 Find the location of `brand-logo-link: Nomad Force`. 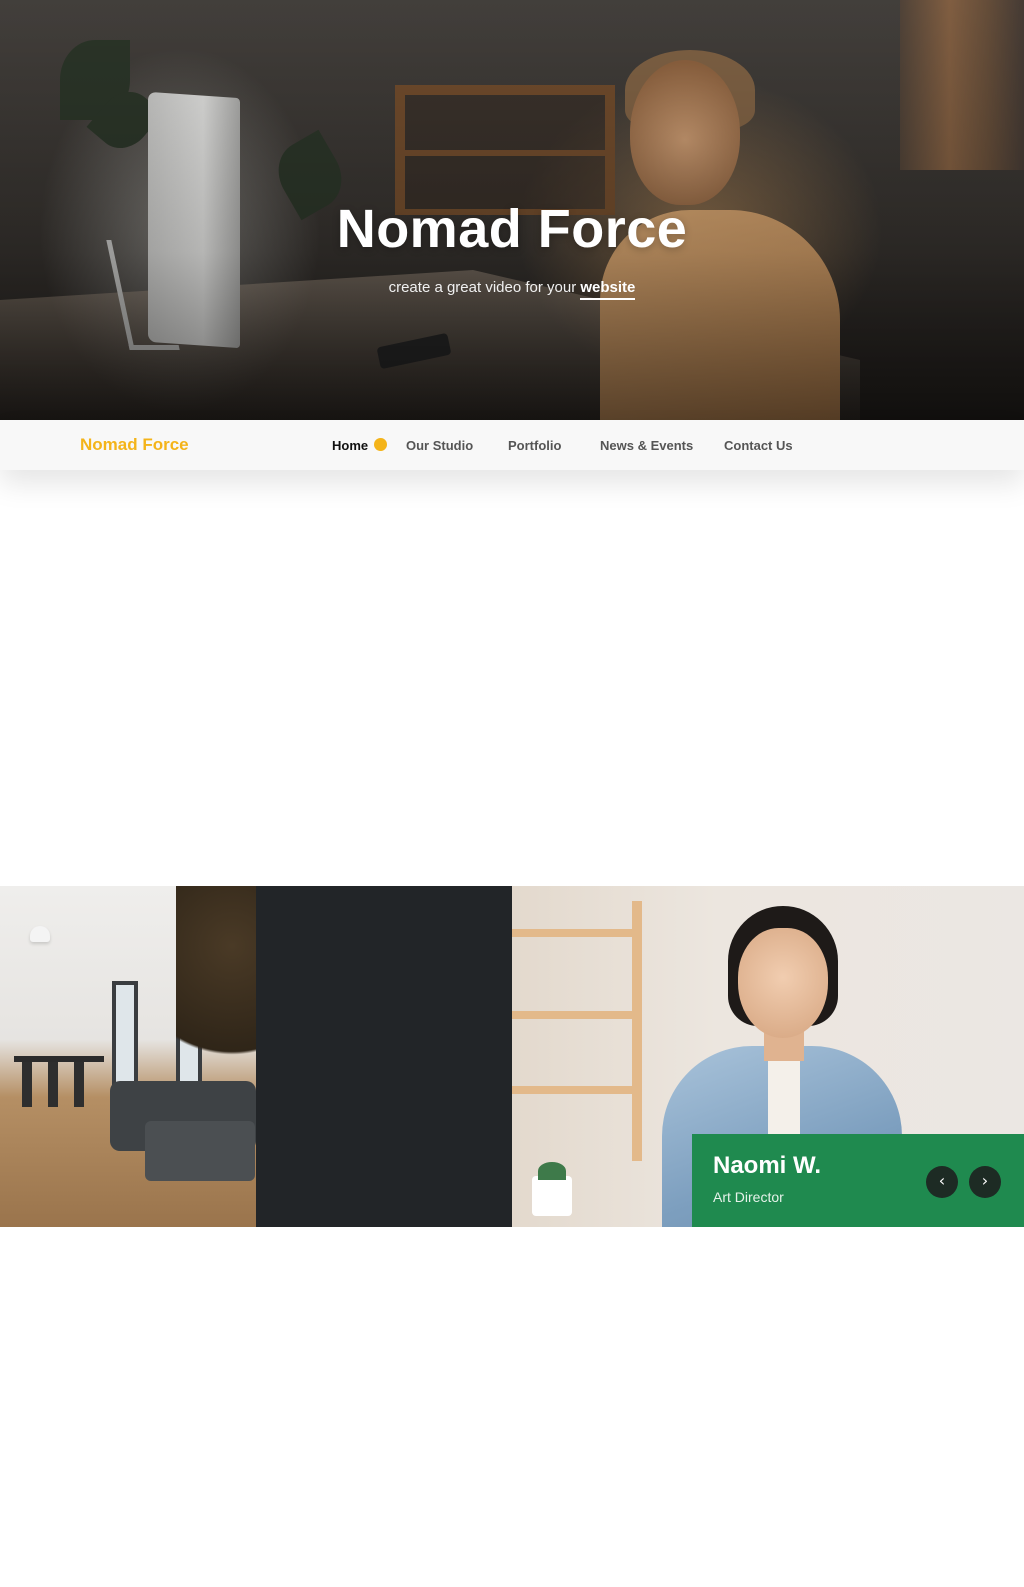

brand-logo-link: Nomad Force is located at coordinates (134, 445).